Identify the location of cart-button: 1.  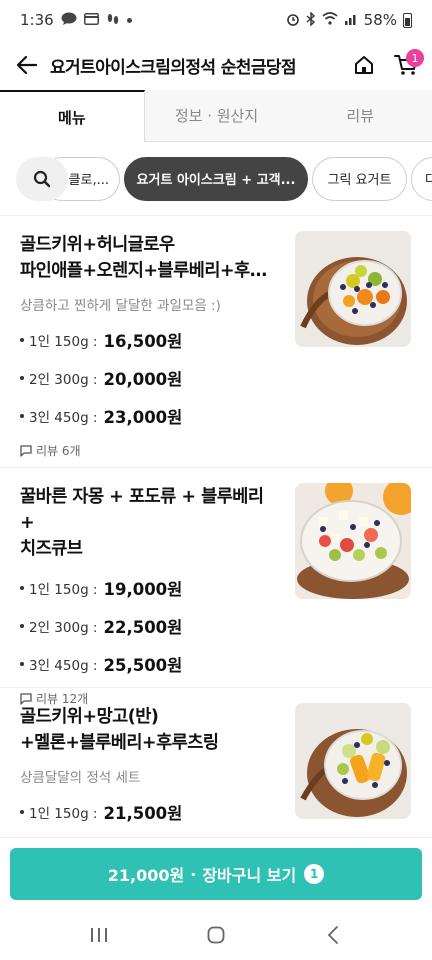
(406, 65).